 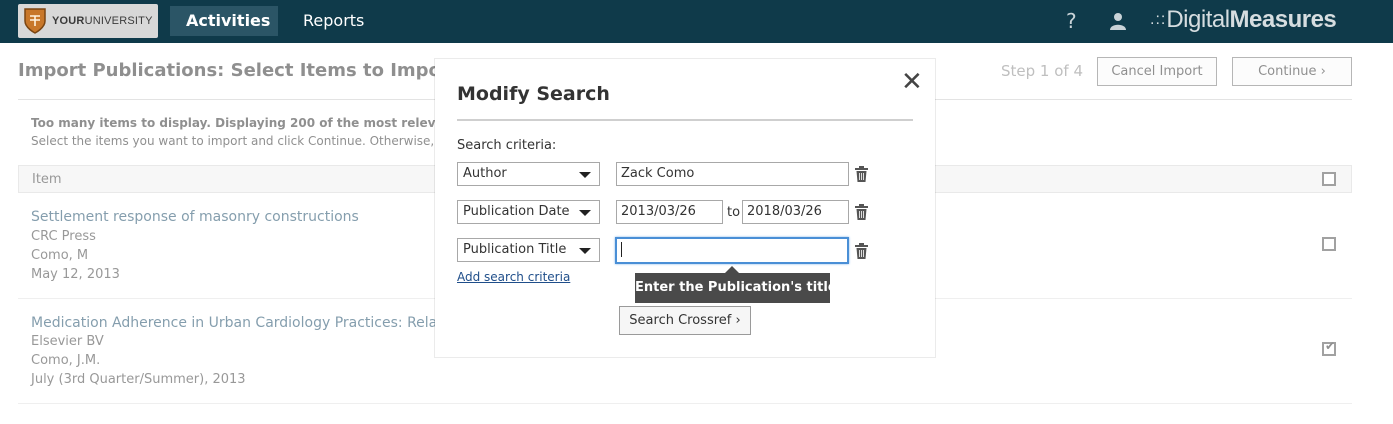 I want to click on close-icon: ✕, so click(x=912, y=82).